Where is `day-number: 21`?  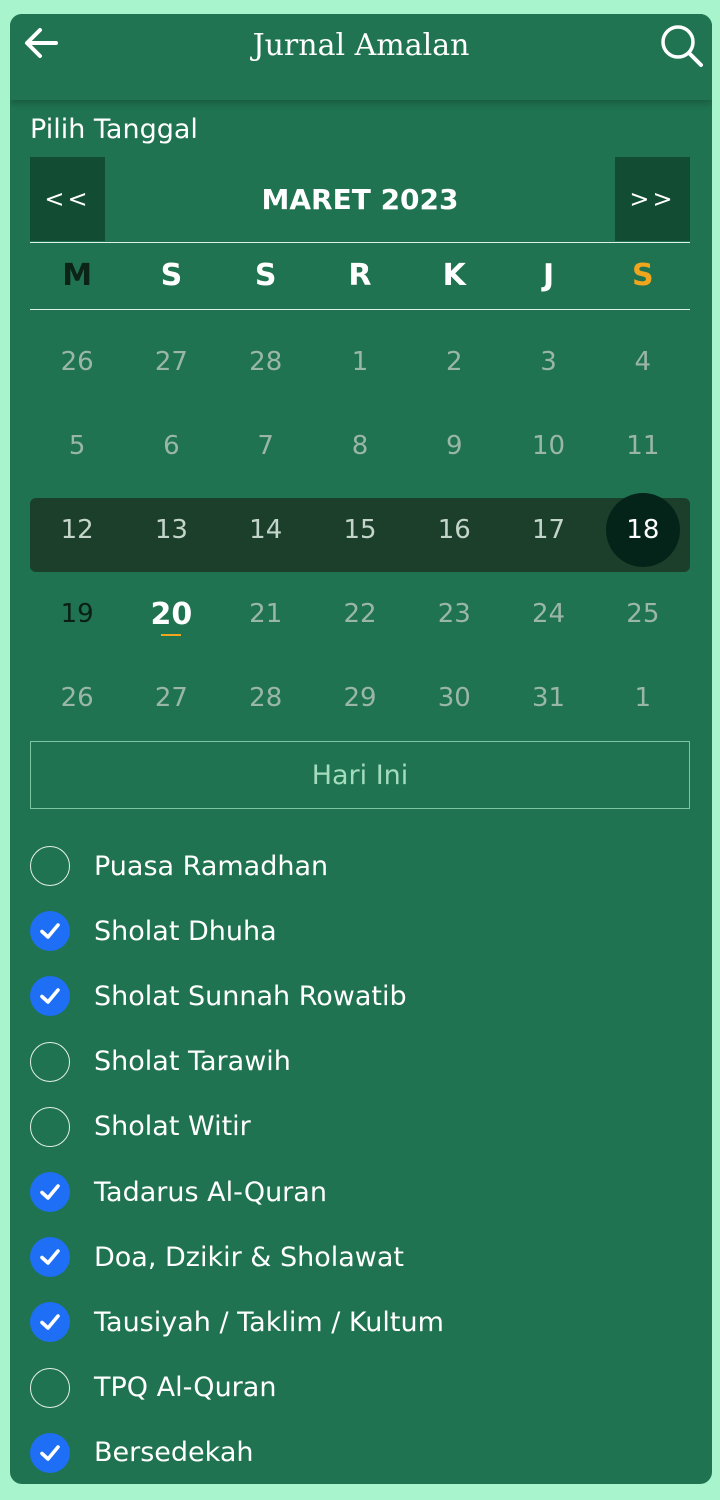
day-number: 21 is located at coordinates (266, 614).